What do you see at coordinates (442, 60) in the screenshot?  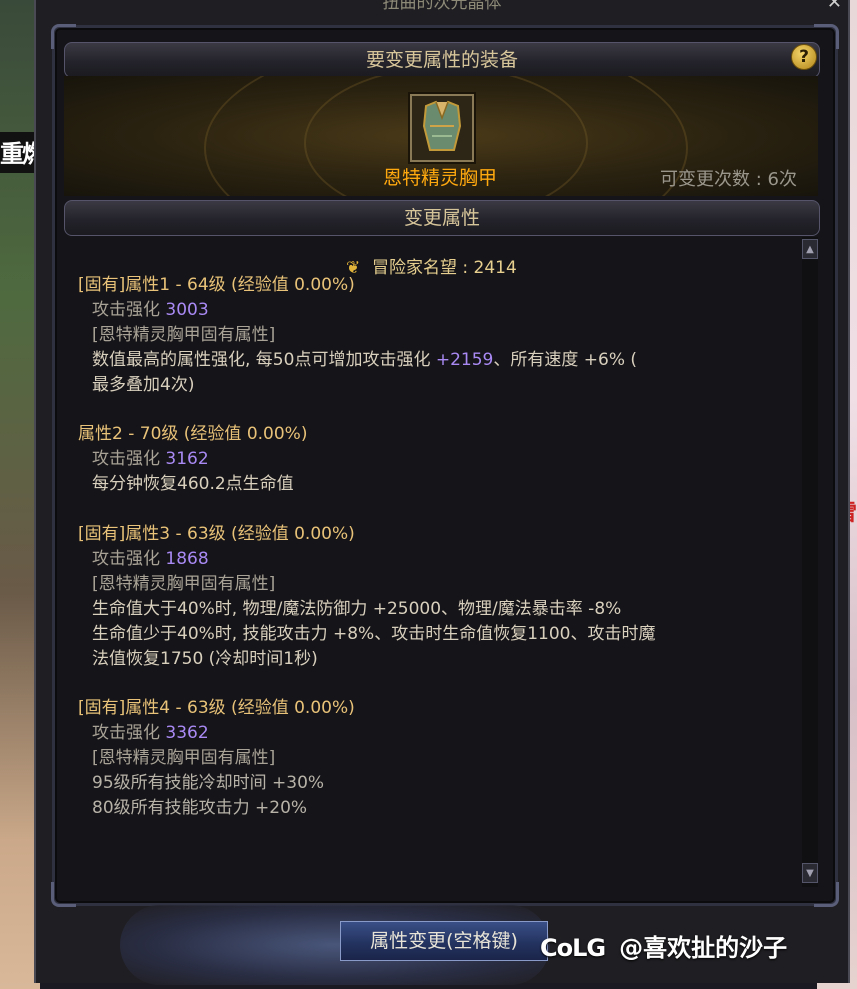 I see `equipment-section-header: 要变更属性的装备` at bounding box center [442, 60].